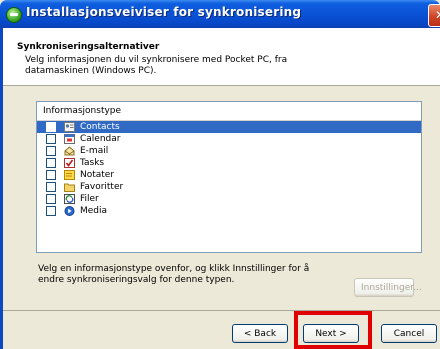  I want to click on close-button: ✕, so click(434, 15).